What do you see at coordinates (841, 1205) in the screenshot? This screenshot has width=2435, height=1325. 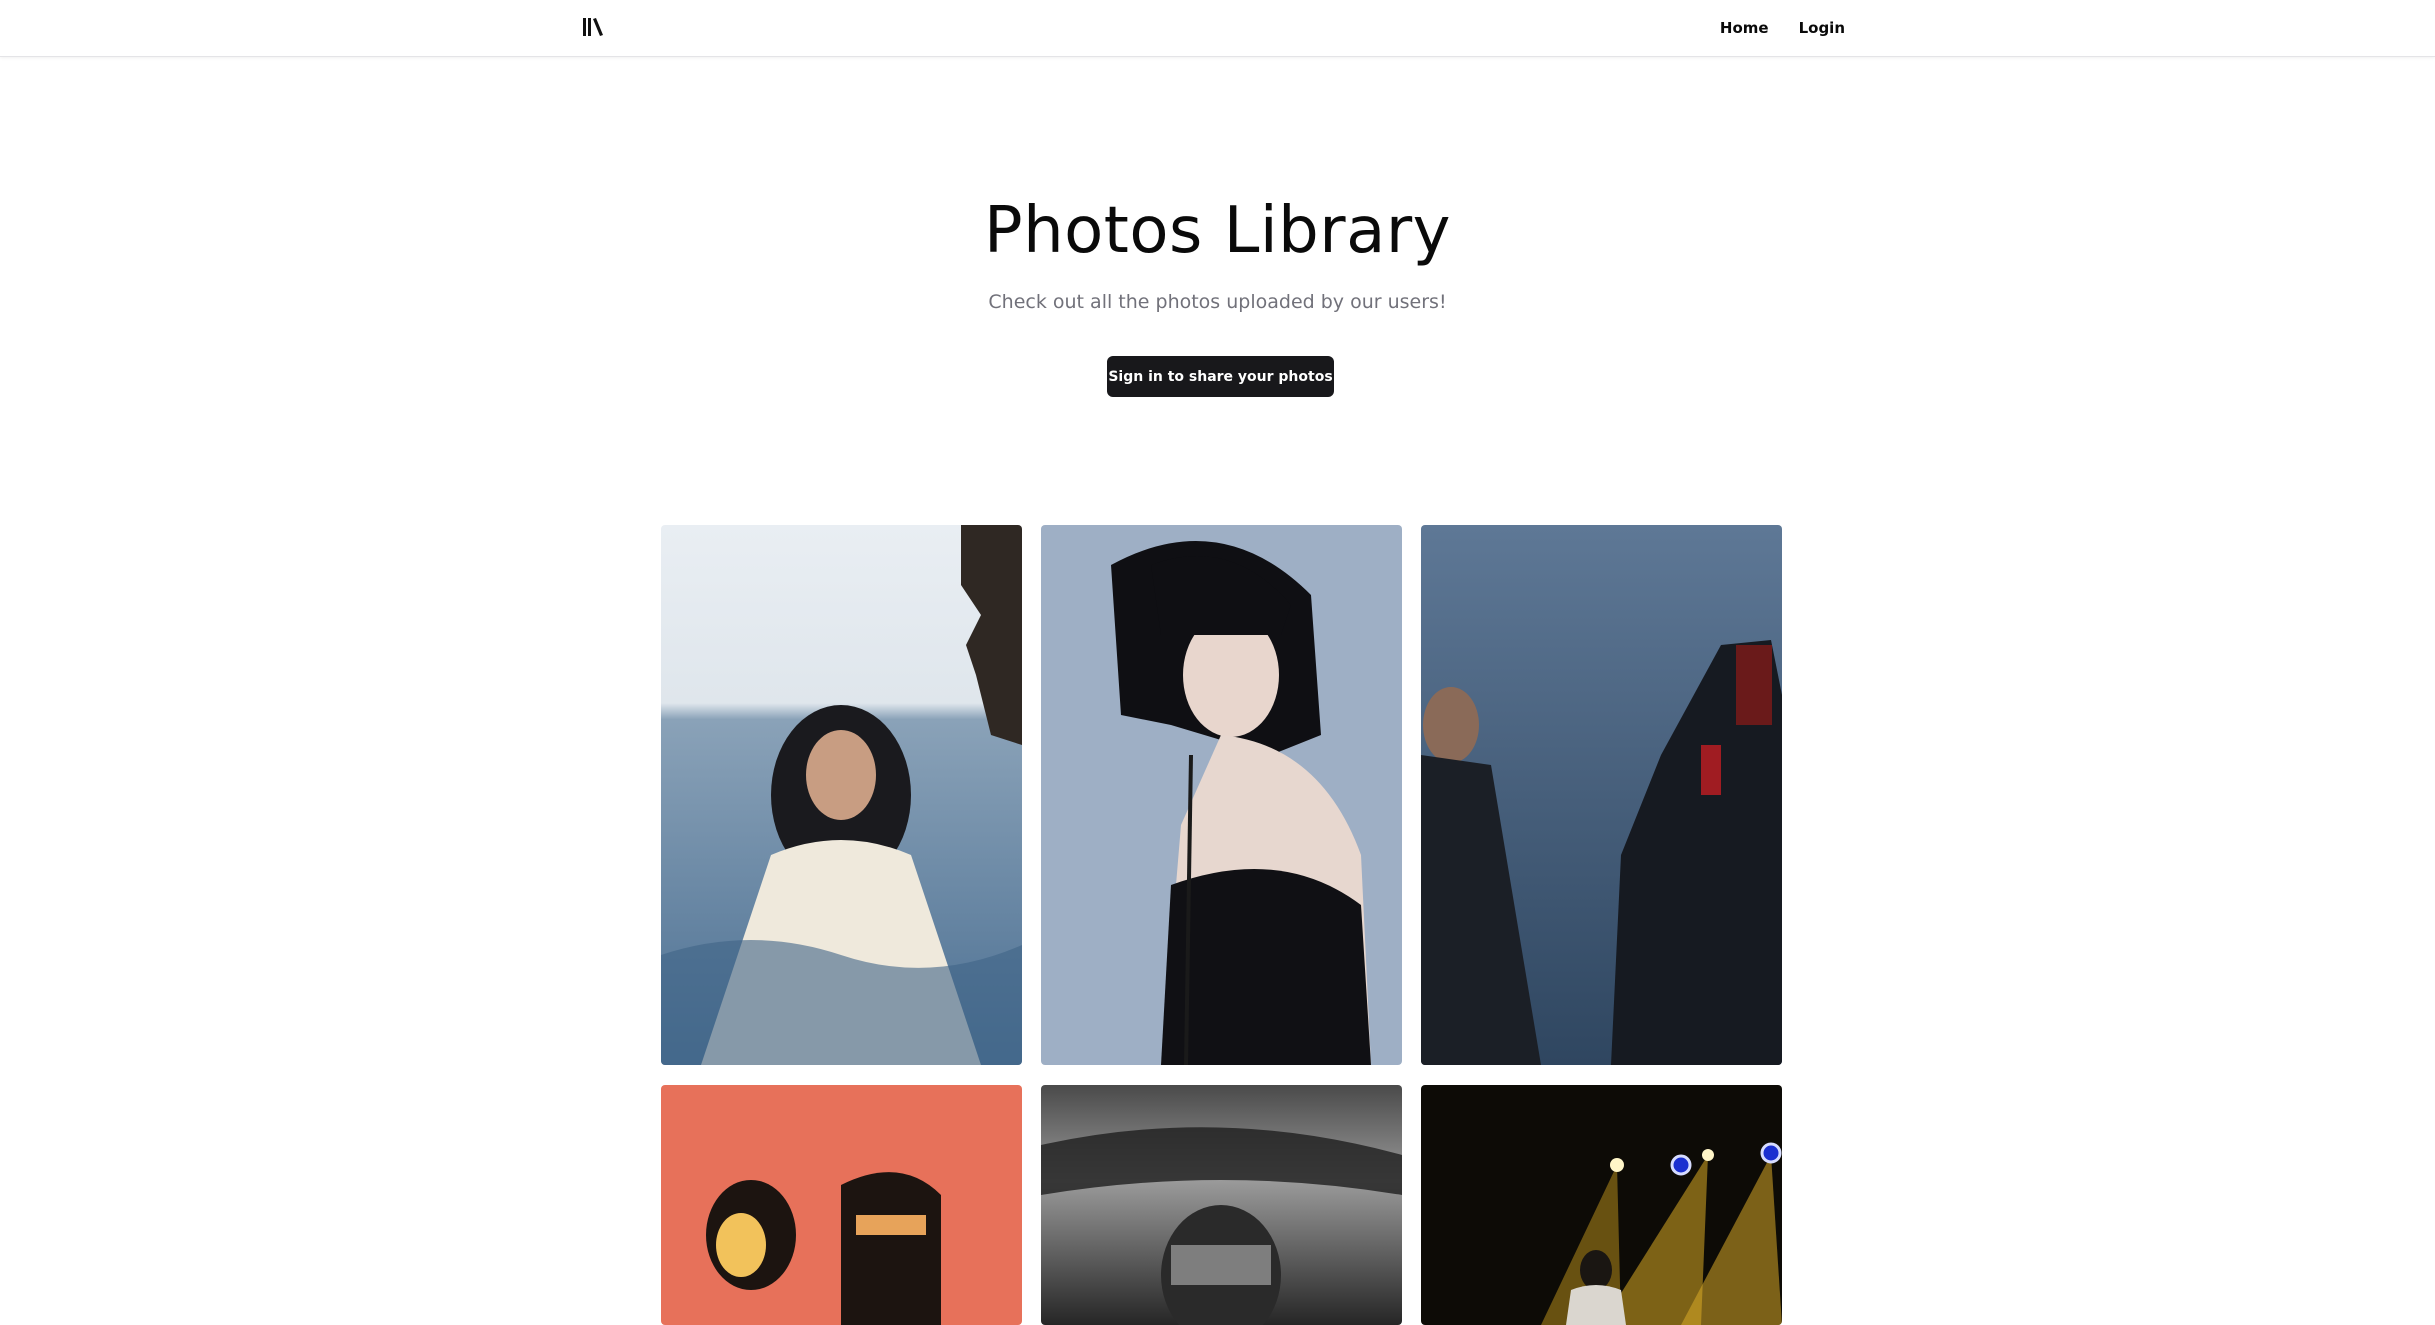 I see `photo-duo-red-poster` at bounding box center [841, 1205].